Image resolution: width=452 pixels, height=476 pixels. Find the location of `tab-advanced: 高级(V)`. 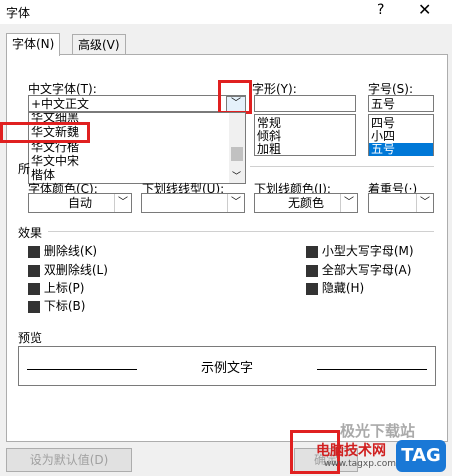

tab-advanced: 高级(V) is located at coordinates (99, 44).